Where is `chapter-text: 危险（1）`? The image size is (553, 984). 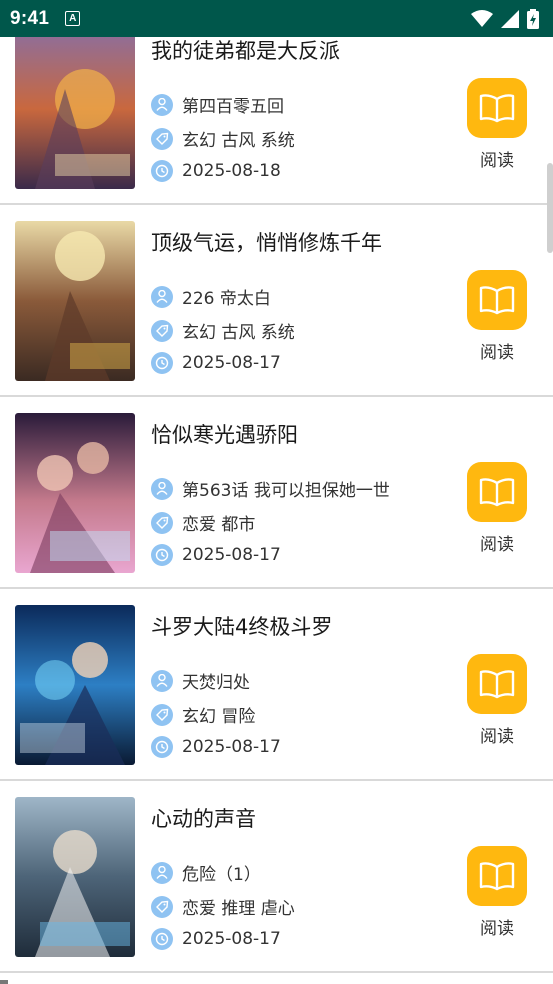 chapter-text: 危险（1） is located at coordinates (221, 875).